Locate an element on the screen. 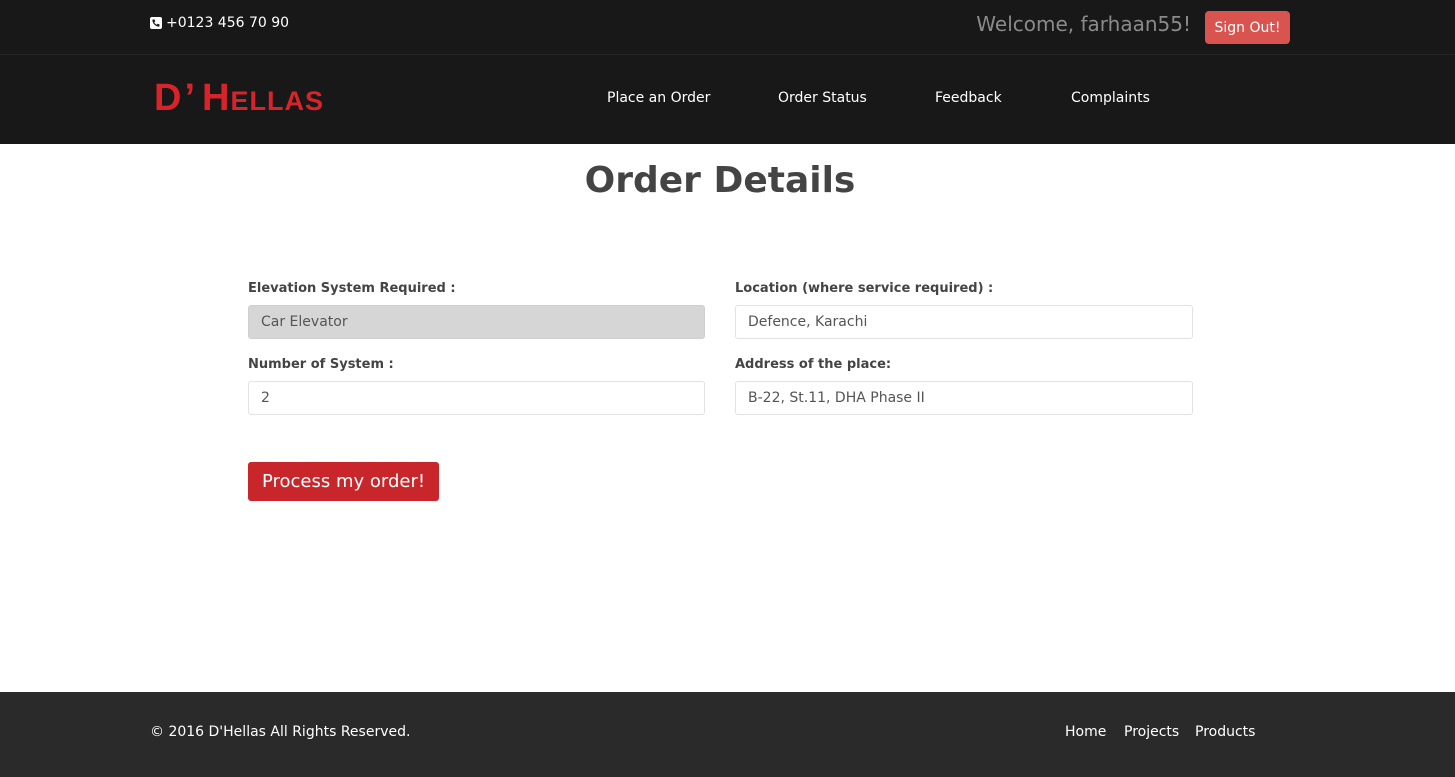  footer-link-projects: Projects is located at coordinates (1151, 732).